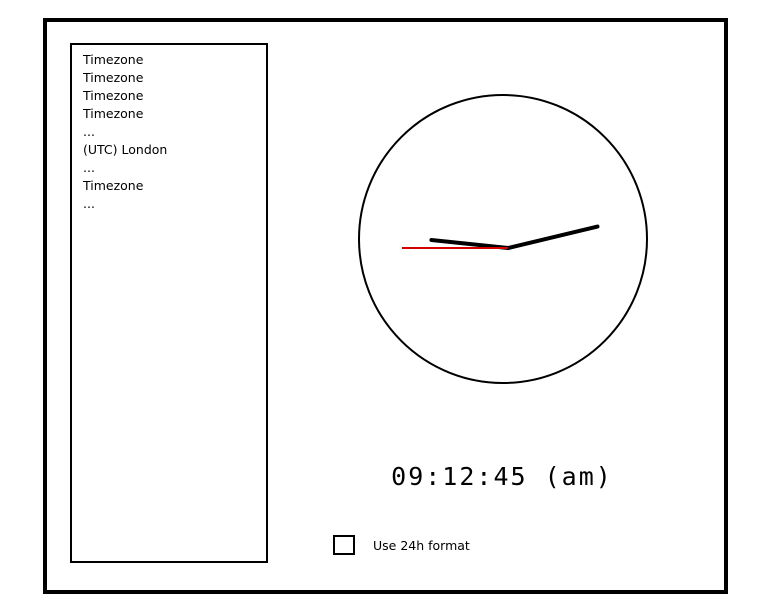 This screenshot has height=614, width=768. What do you see at coordinates (174, 150) in the screenshot?
I see `timezone-list-item-london: (UTC) London` at bounding box center [174, 150].